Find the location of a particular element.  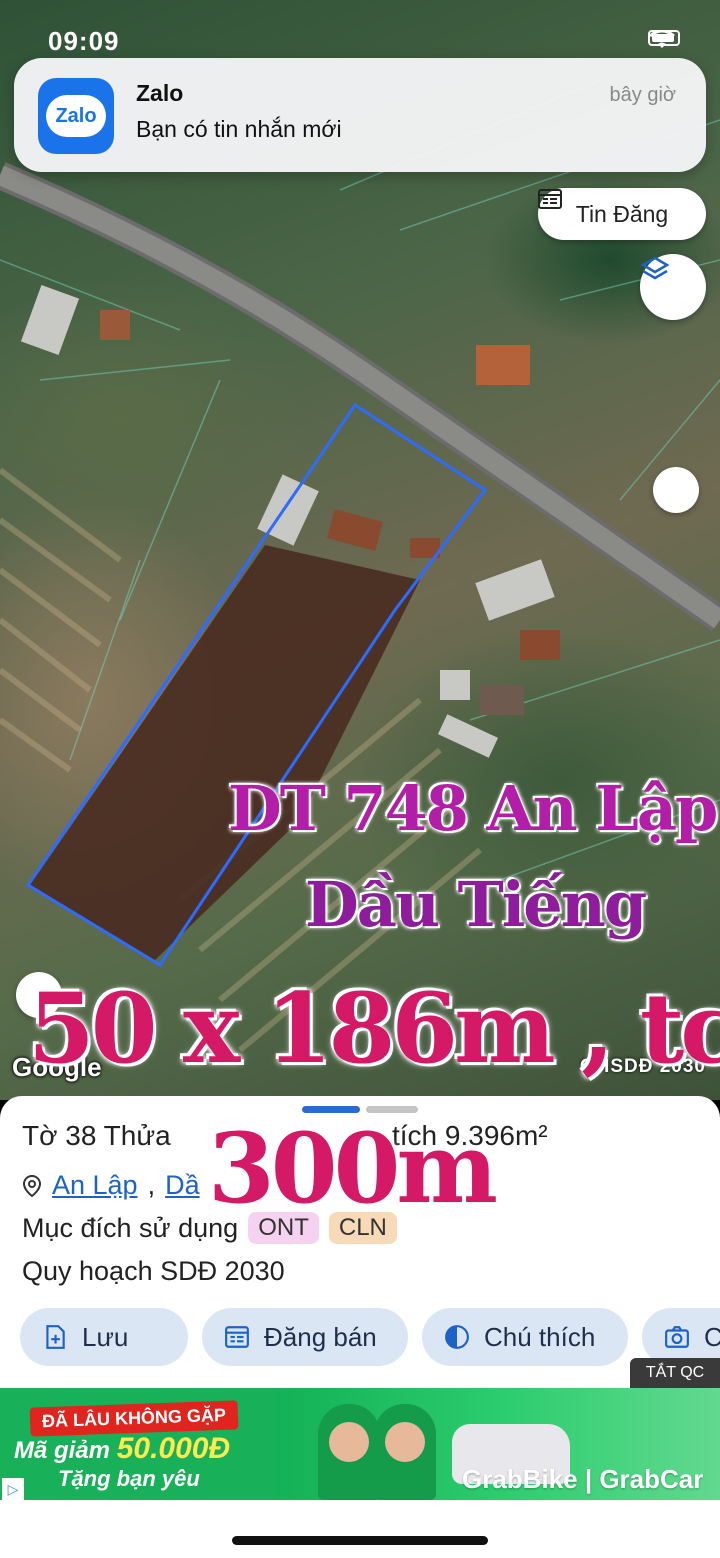

overlay-text-dimensions: 50 x 186m , tc is located at coordinates (374, 1028).